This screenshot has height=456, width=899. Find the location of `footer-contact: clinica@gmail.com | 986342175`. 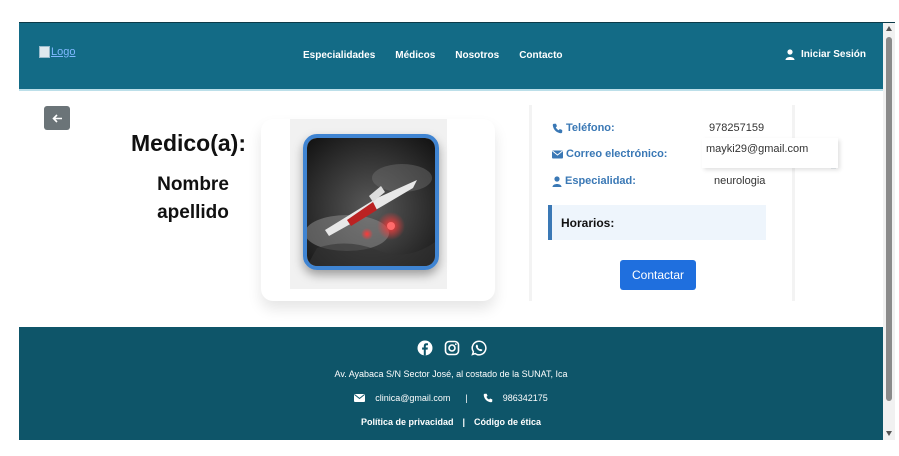

footer-contact: clinica@gmail.com | 986342175 is located at coordinates (451, 398).